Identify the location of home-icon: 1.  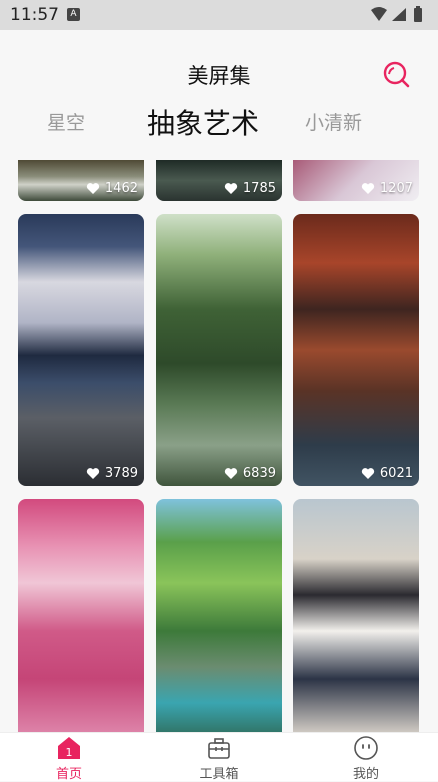
(69, 748).